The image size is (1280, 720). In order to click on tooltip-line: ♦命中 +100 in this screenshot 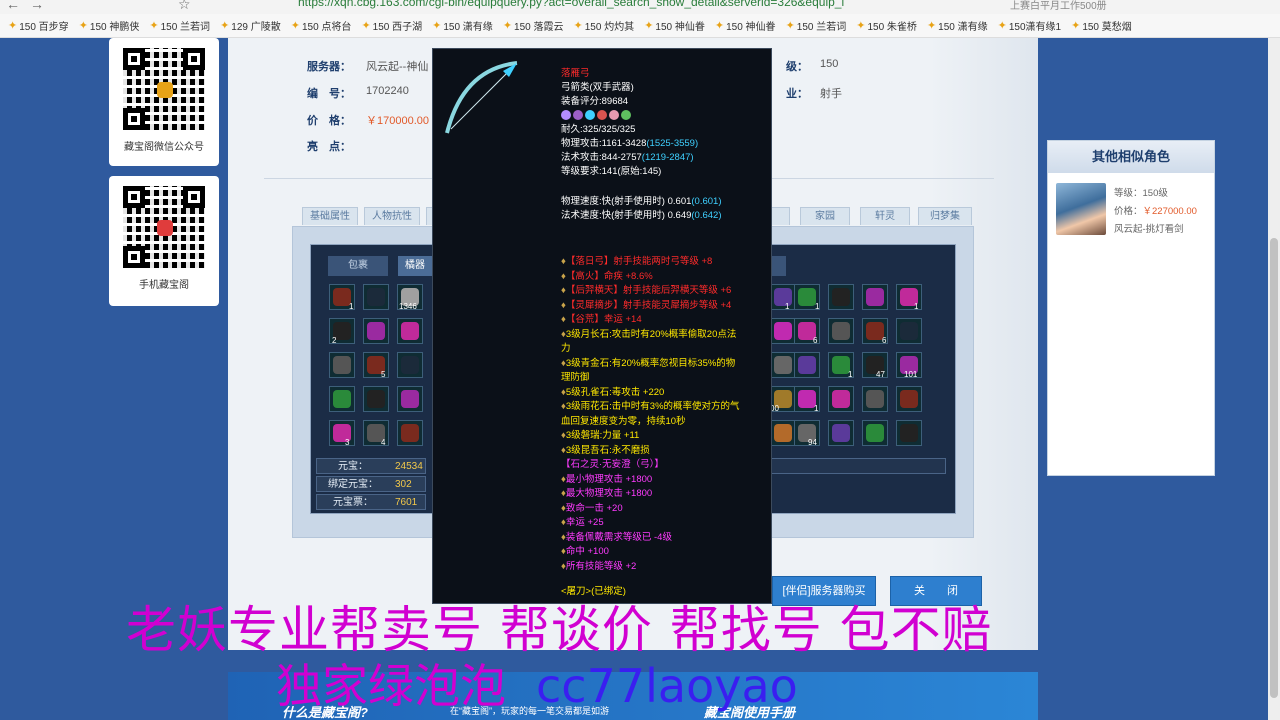, I will do `click(585, 551)`.